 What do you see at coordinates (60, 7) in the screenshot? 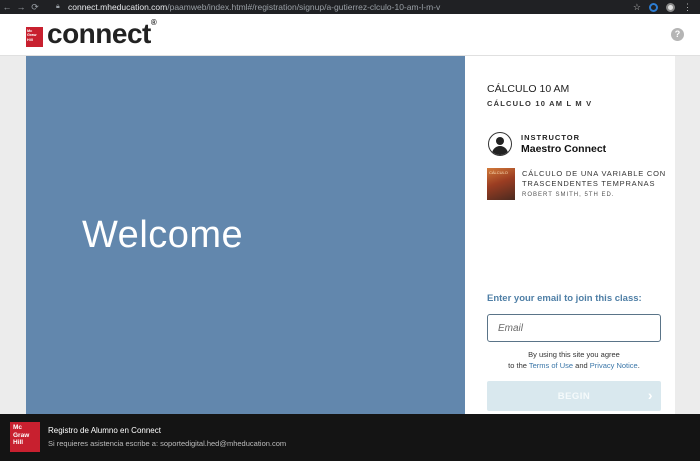
I see `lock-icon: 🔒︎` at bounding box center [60, 7].